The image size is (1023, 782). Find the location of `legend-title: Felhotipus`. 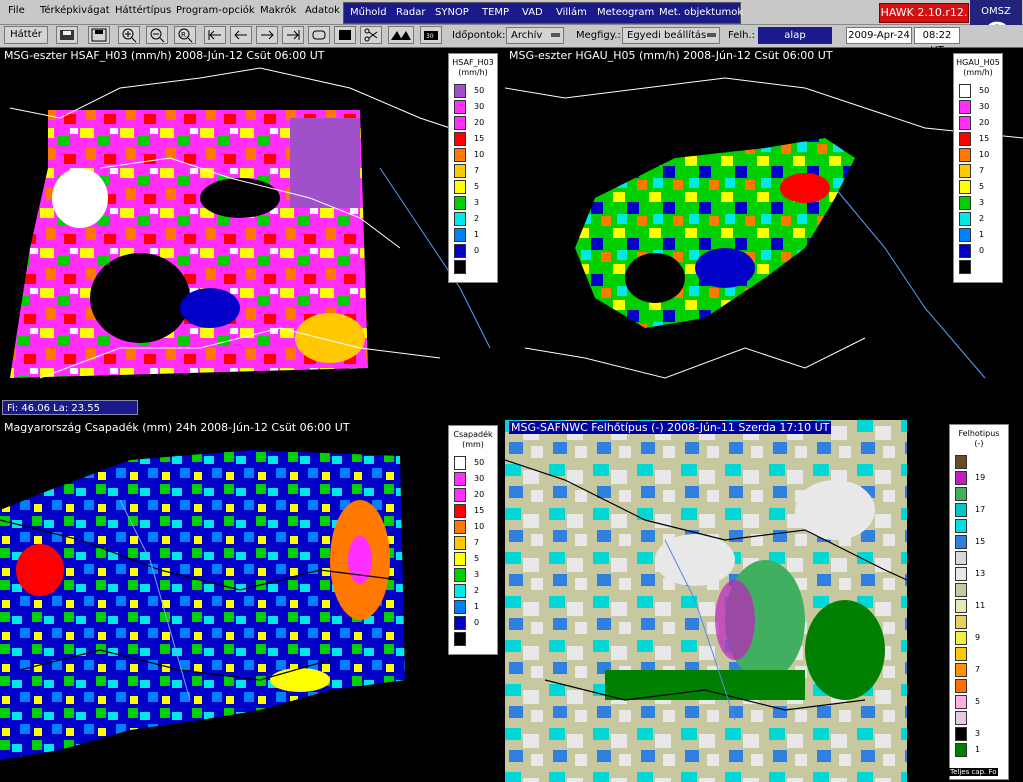

legend-title: Felhotipus is located at coordinates (979, 433).